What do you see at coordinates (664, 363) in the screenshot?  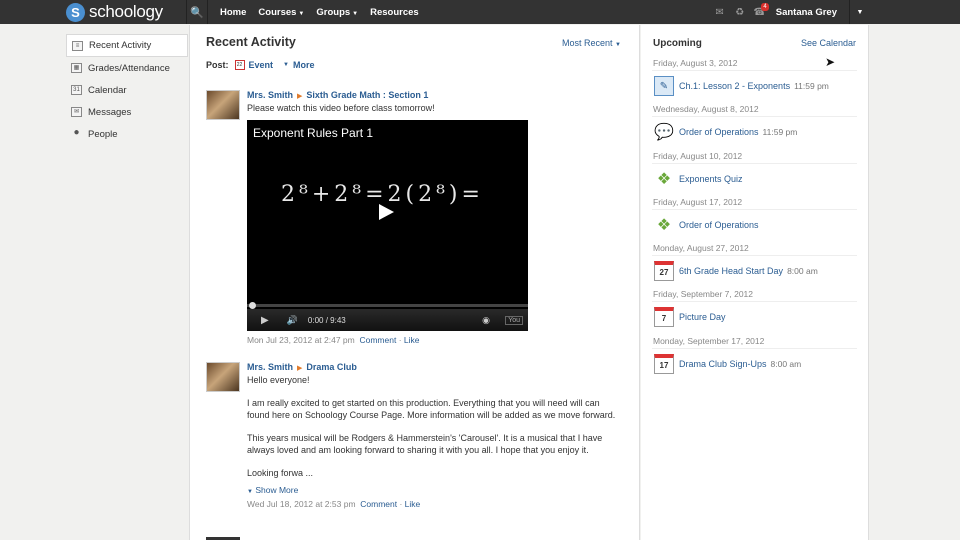 I see `calendar-event-icon: 17` at bounding box center [664, 363].